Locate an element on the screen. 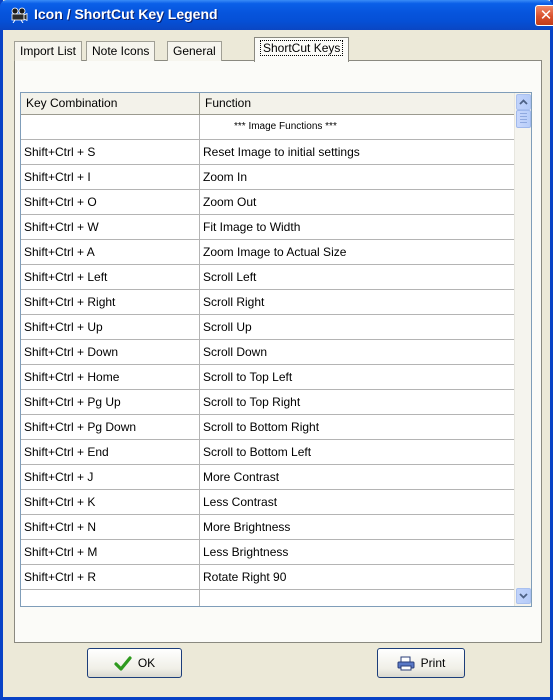  printer-icon is located at coordinates (406, 663).